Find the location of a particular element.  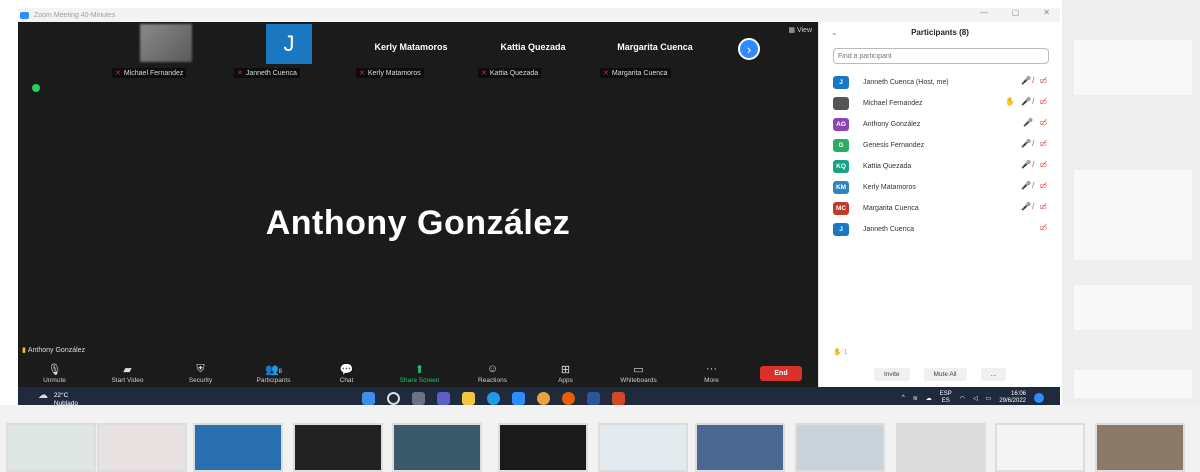

mute-all-button: Mute All is located at coordinates (945, 374).